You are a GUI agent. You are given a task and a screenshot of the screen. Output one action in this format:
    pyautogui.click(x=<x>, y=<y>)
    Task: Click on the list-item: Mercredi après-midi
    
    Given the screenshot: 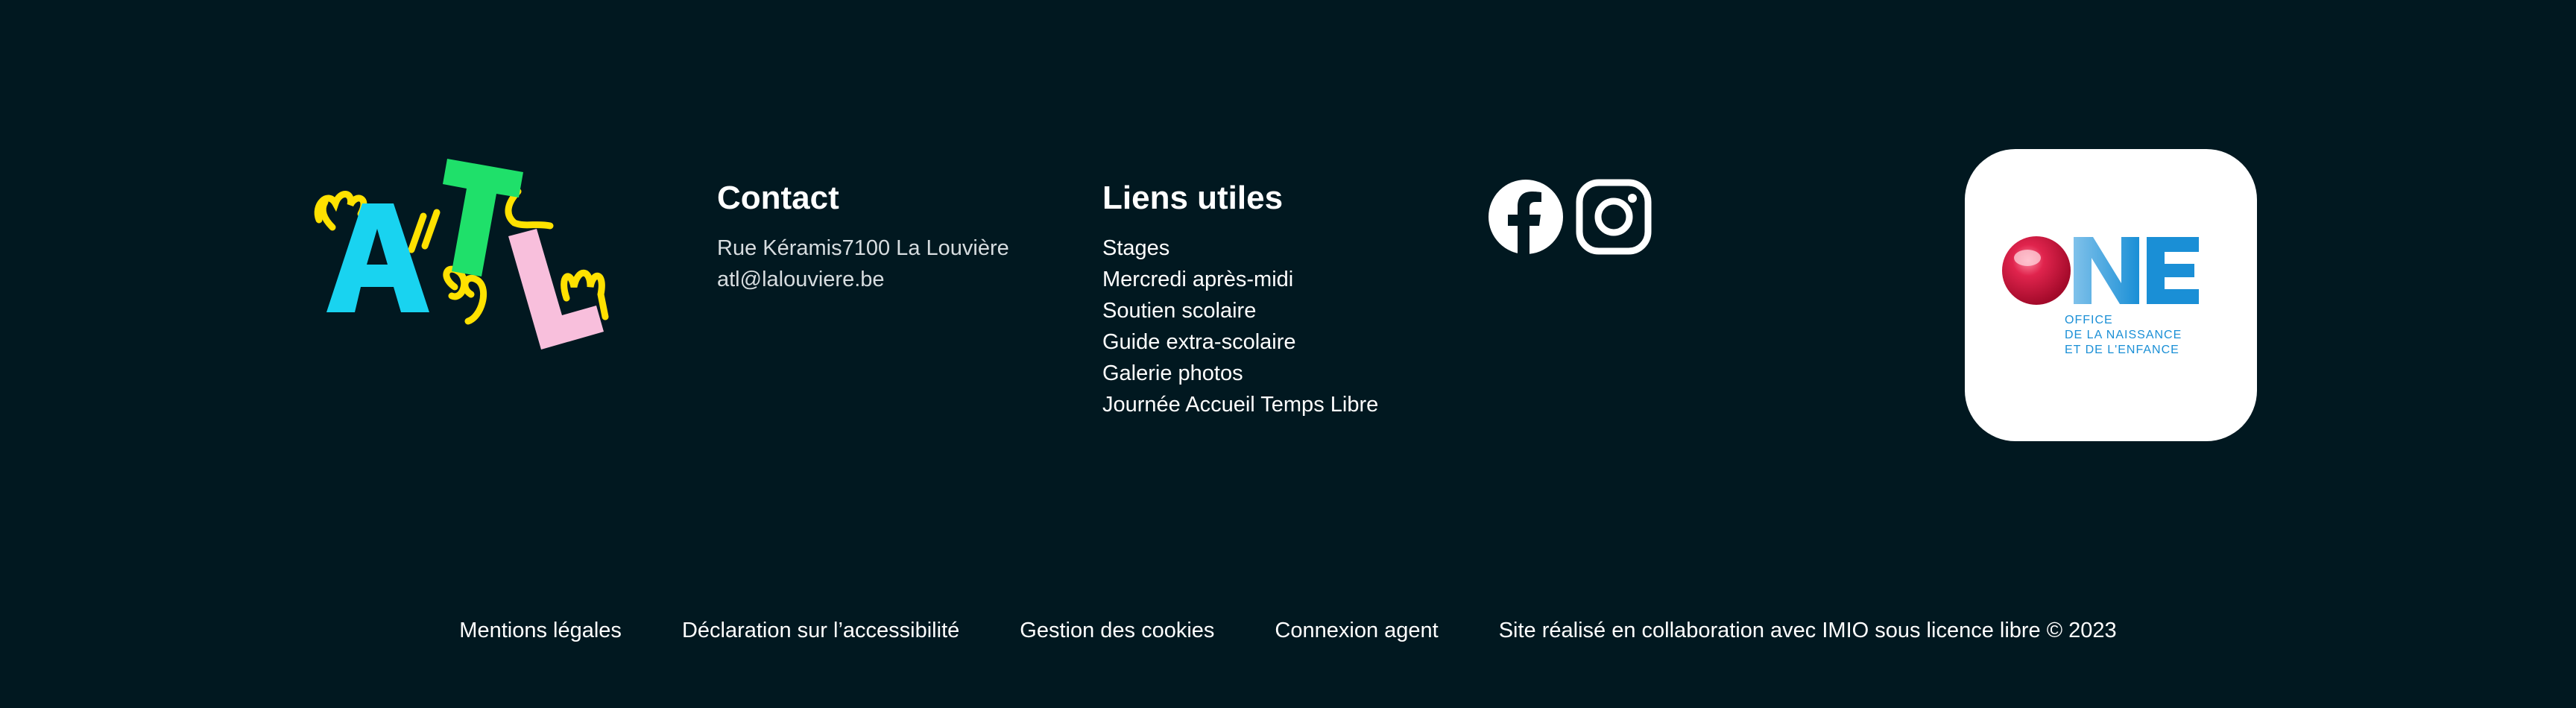 What is the action you would take?
    pyautogui.click(x=1240, y=279)
    